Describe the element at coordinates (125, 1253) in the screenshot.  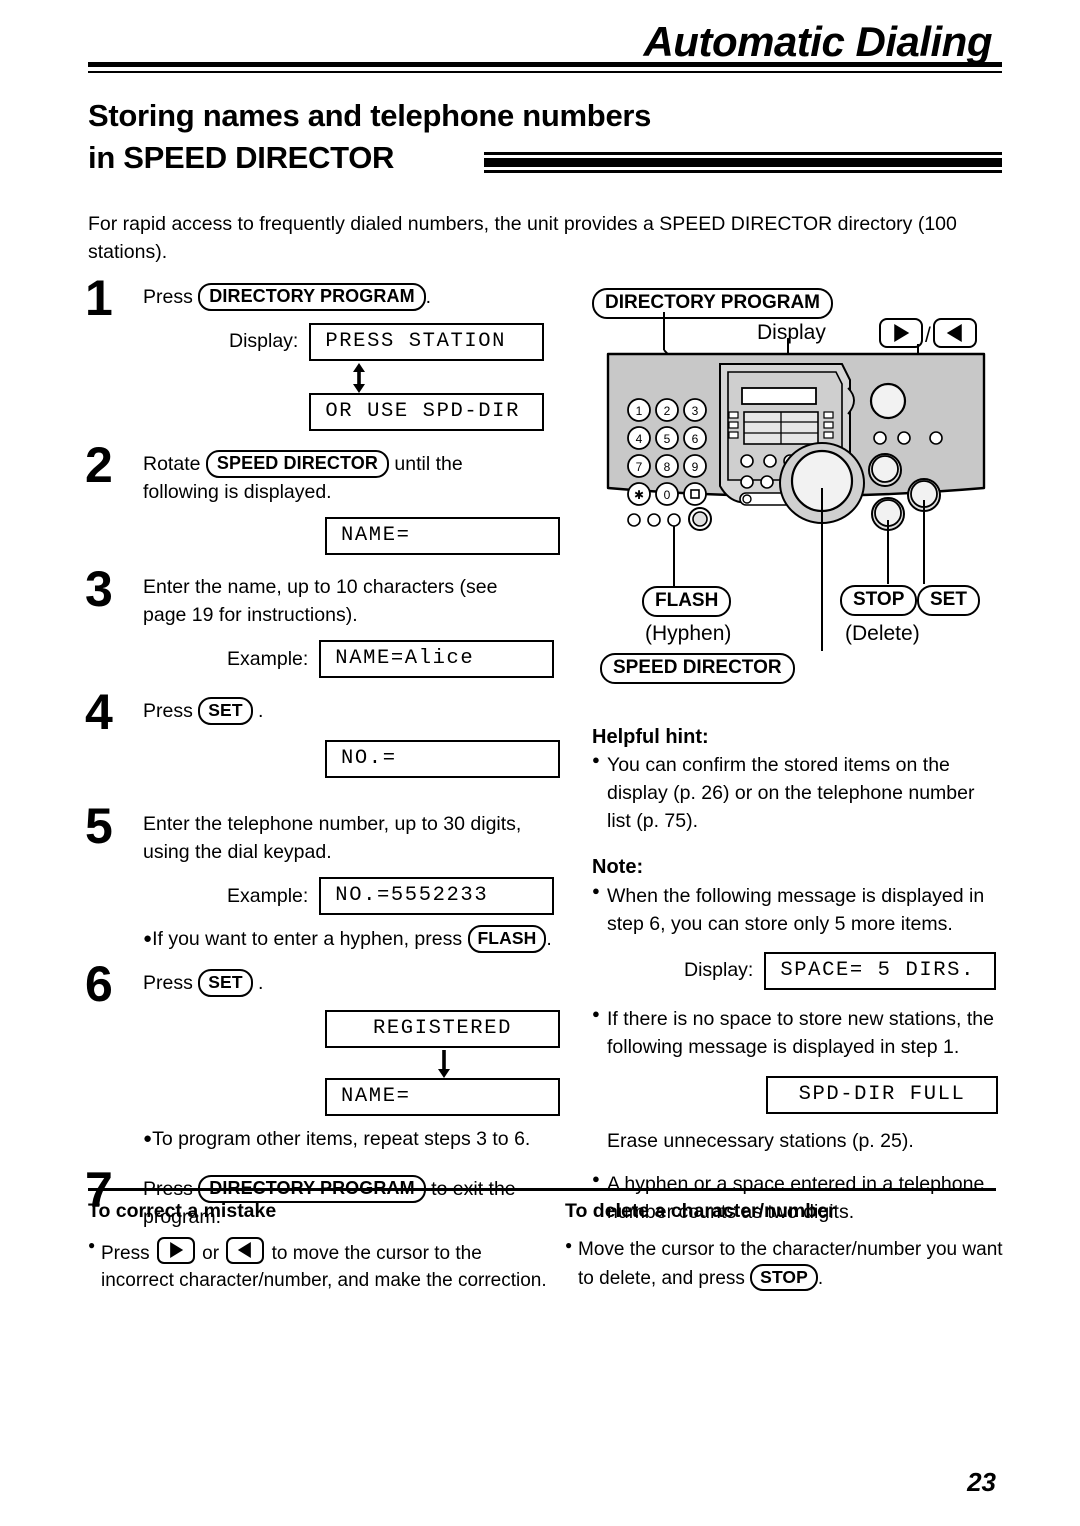
I see `correct-mistake-text-1: Press` at that location.